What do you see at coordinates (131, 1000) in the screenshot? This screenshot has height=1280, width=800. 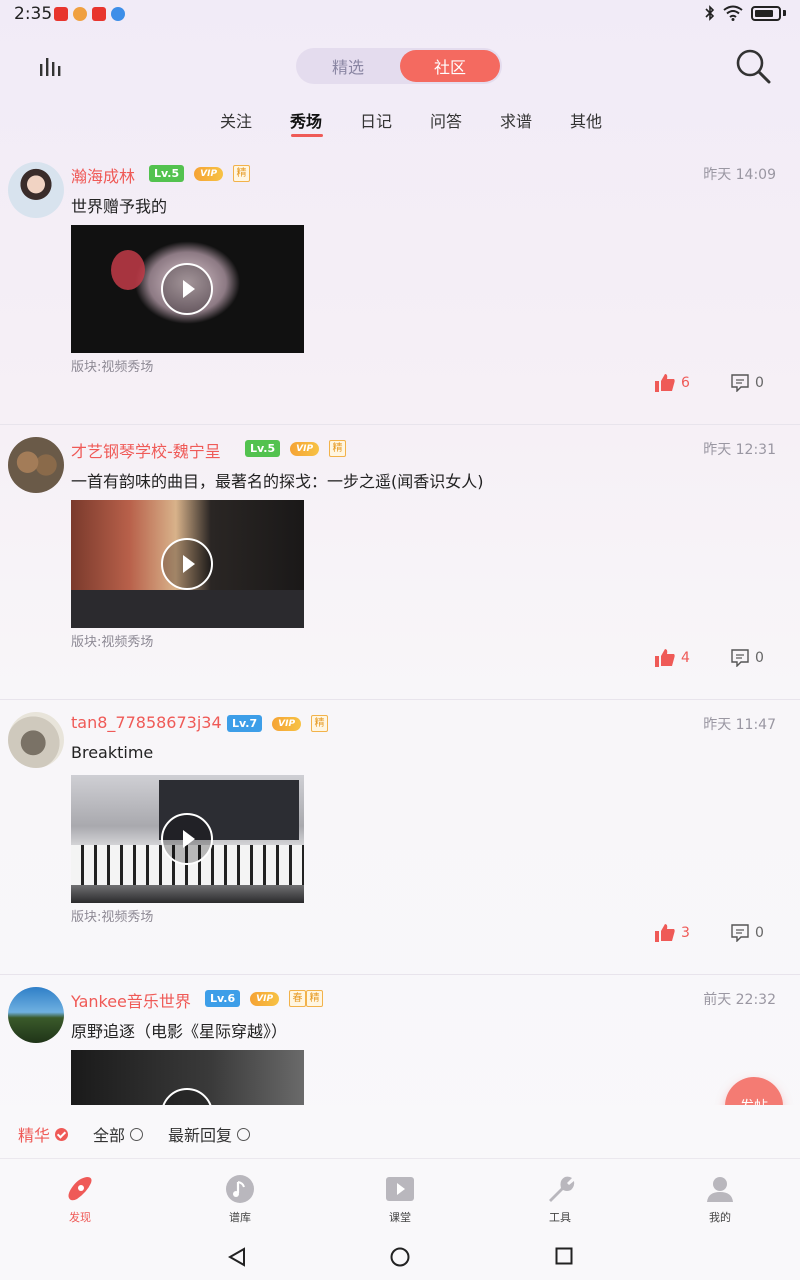 I see `username: Yankee音乐世界` at bounding box center [131, 1000].